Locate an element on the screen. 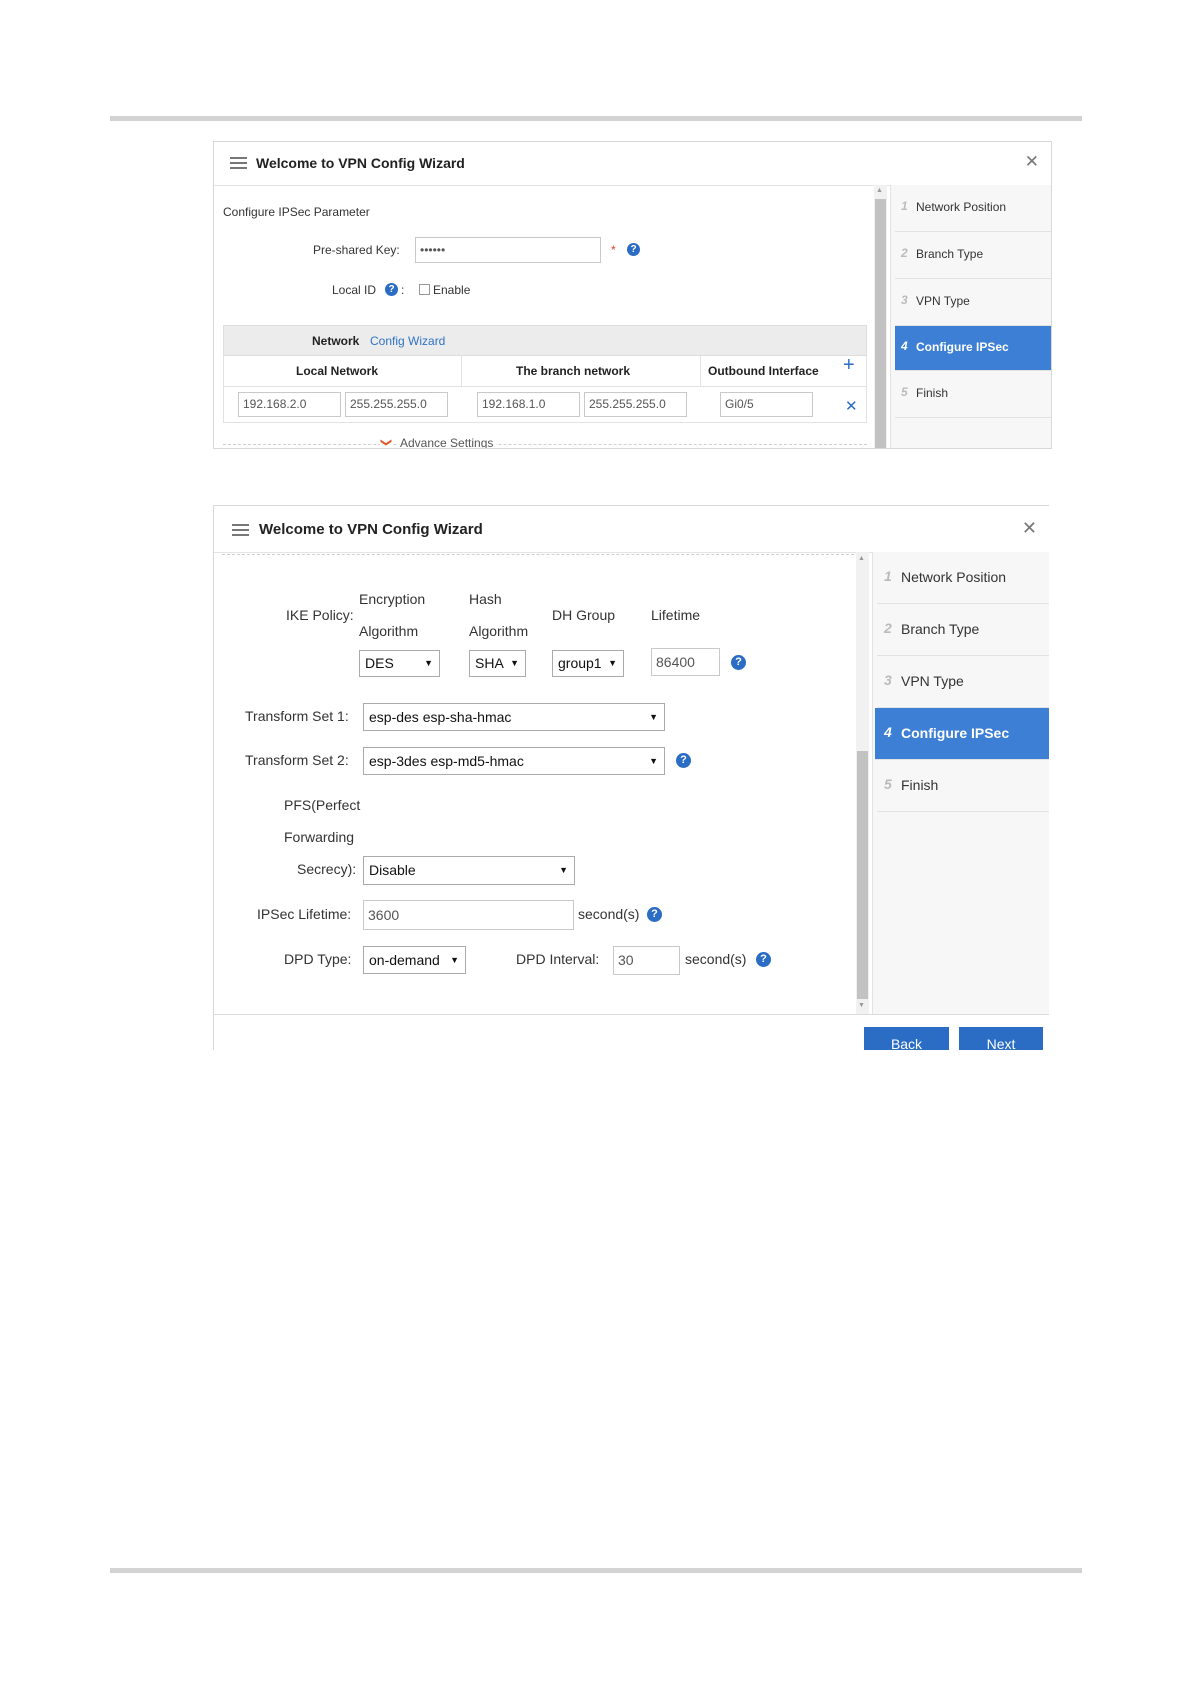 The width and height of the screenshot is (1191, 1684). lifetime-header: Lifetime is located at coordinates (676, 615).